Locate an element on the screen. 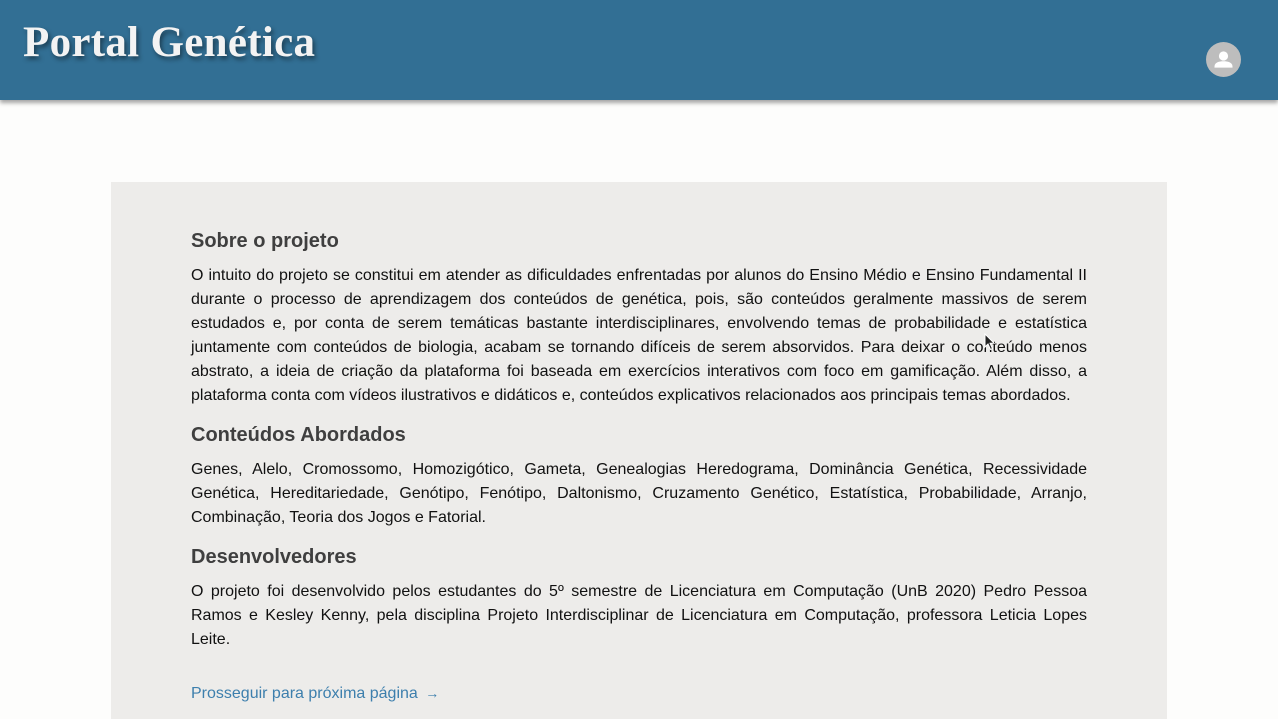  topics-heading: Conteúdos Abordados is located at coordinates (298, 435).